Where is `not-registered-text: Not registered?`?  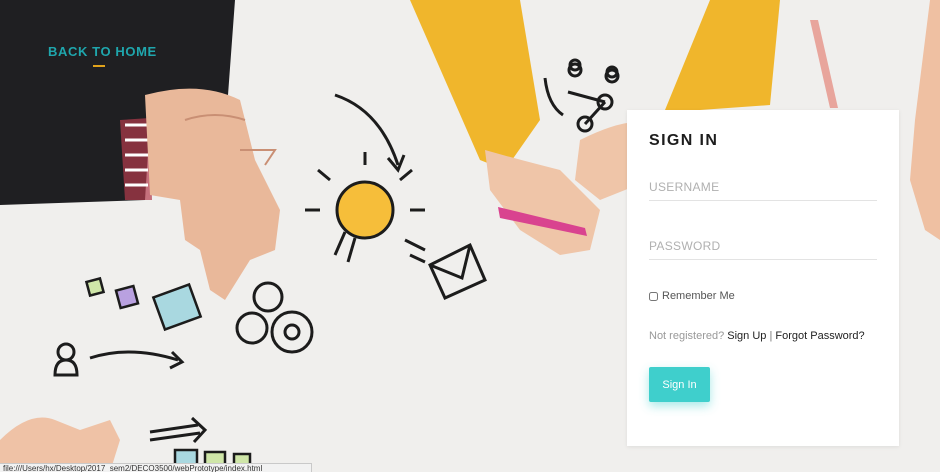 not-registered-text: Not registered? is located at coordinates (687, 336).